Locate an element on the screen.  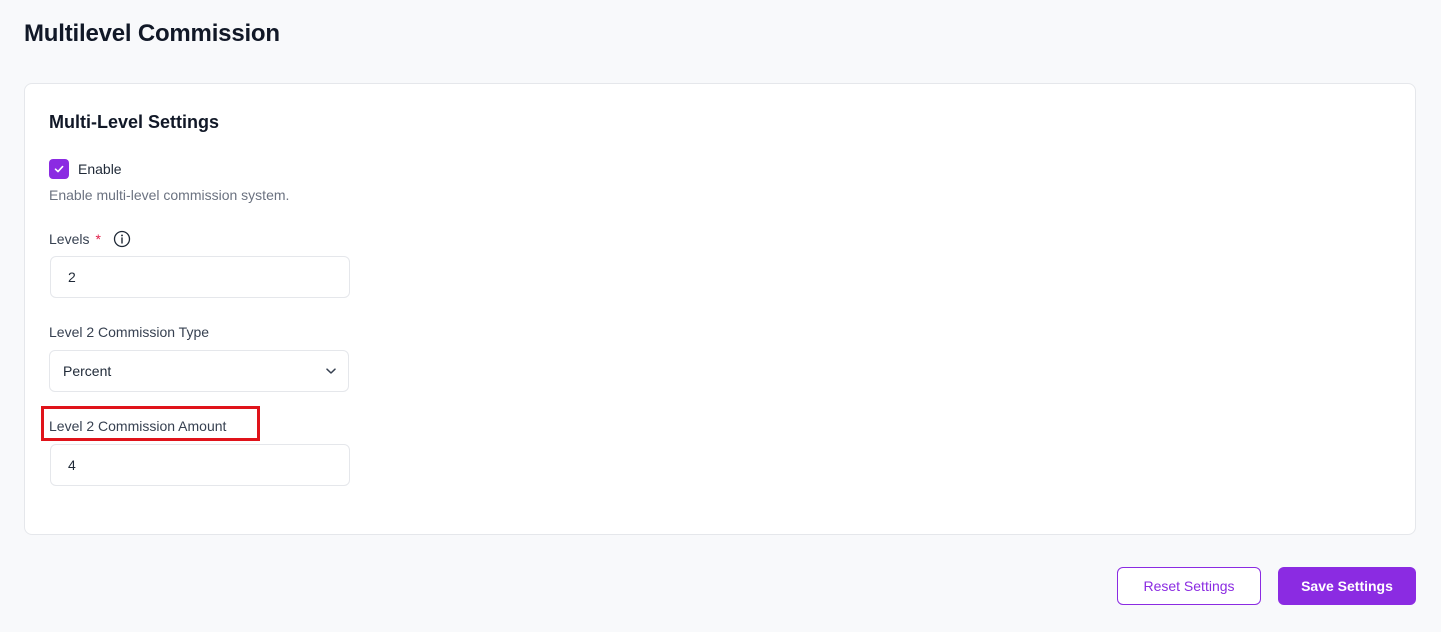
check-icon is located at coordinates (59, 169).